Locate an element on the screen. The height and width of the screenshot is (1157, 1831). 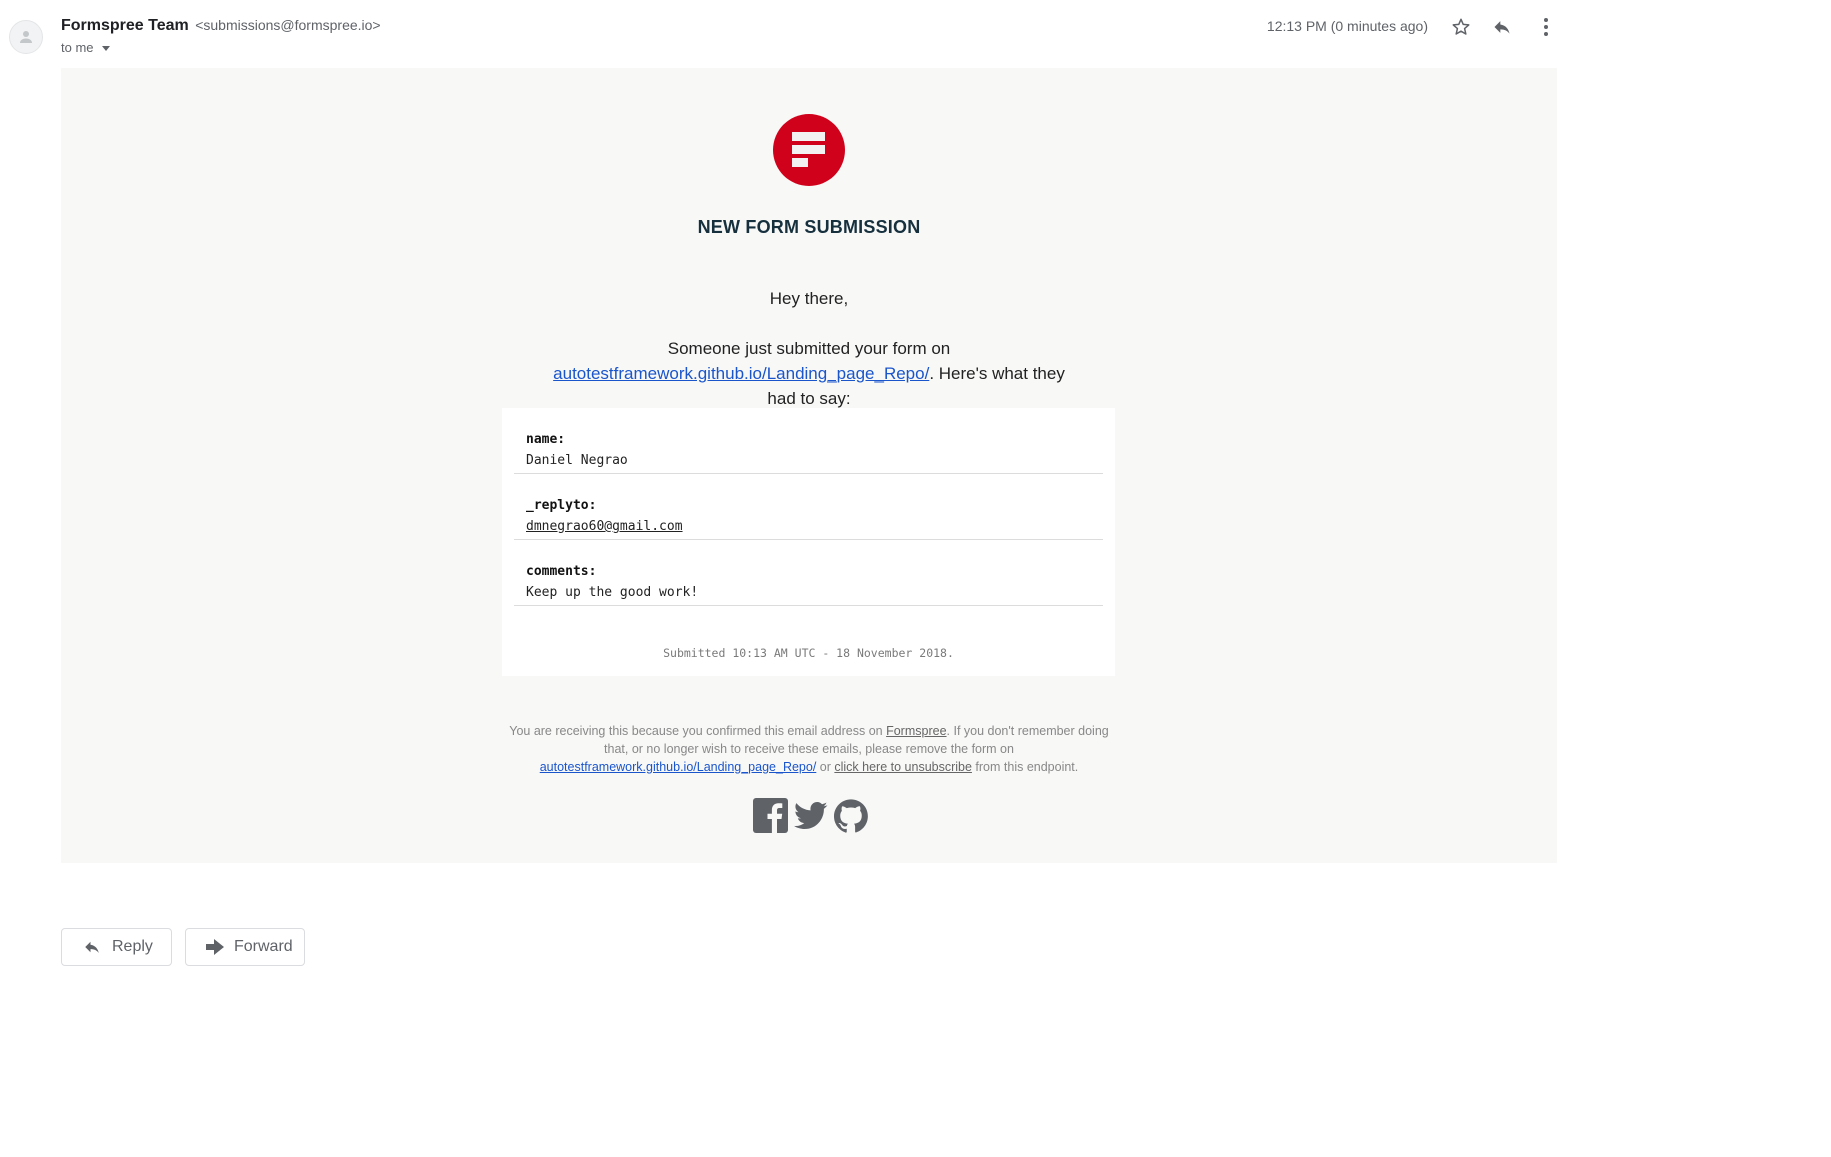
headline: NEW FORM SUBMISSION is located at coordinates (809, 227).